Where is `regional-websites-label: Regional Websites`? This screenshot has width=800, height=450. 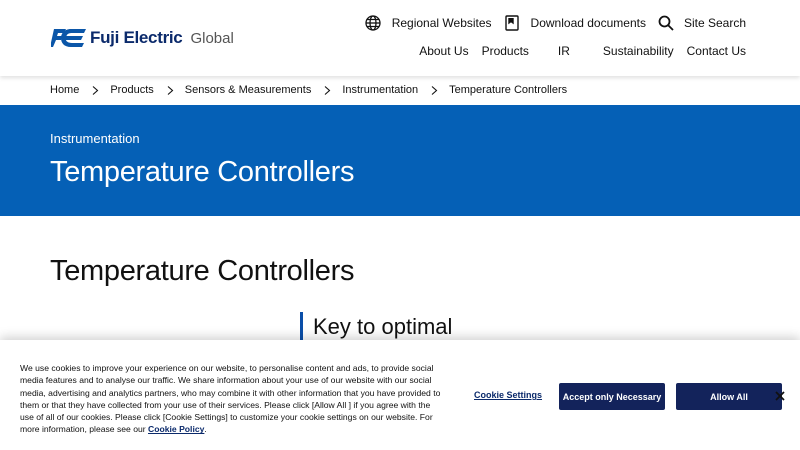 regional-websites-label: Regional Websites is located at coordinates (441, 22).